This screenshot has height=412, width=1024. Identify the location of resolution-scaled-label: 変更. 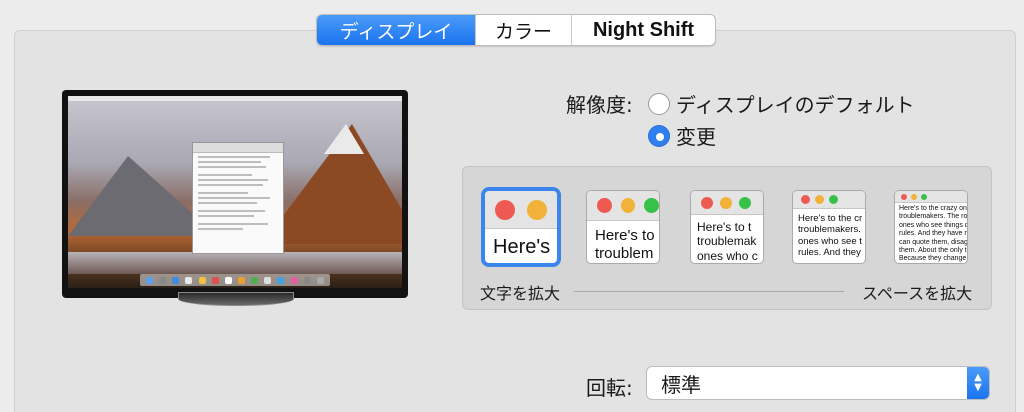
(696, 137).